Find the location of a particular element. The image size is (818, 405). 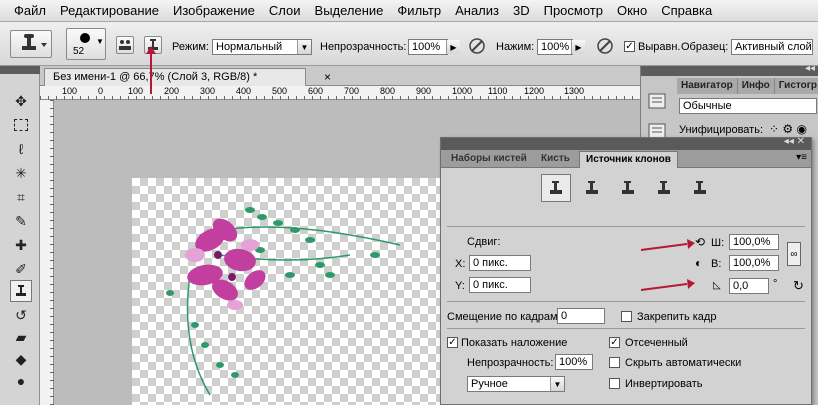

close-icon: × is located at coordinates (327, 77).